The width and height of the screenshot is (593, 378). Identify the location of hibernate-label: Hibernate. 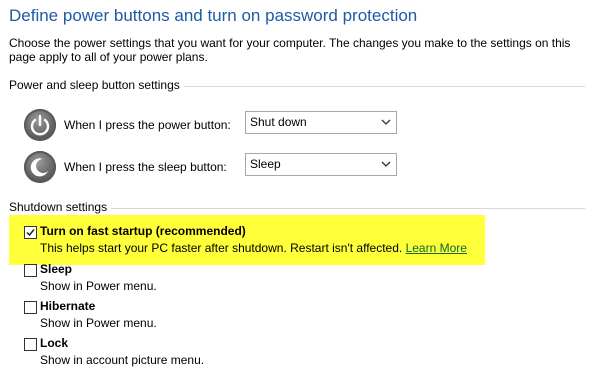
(67, 306).